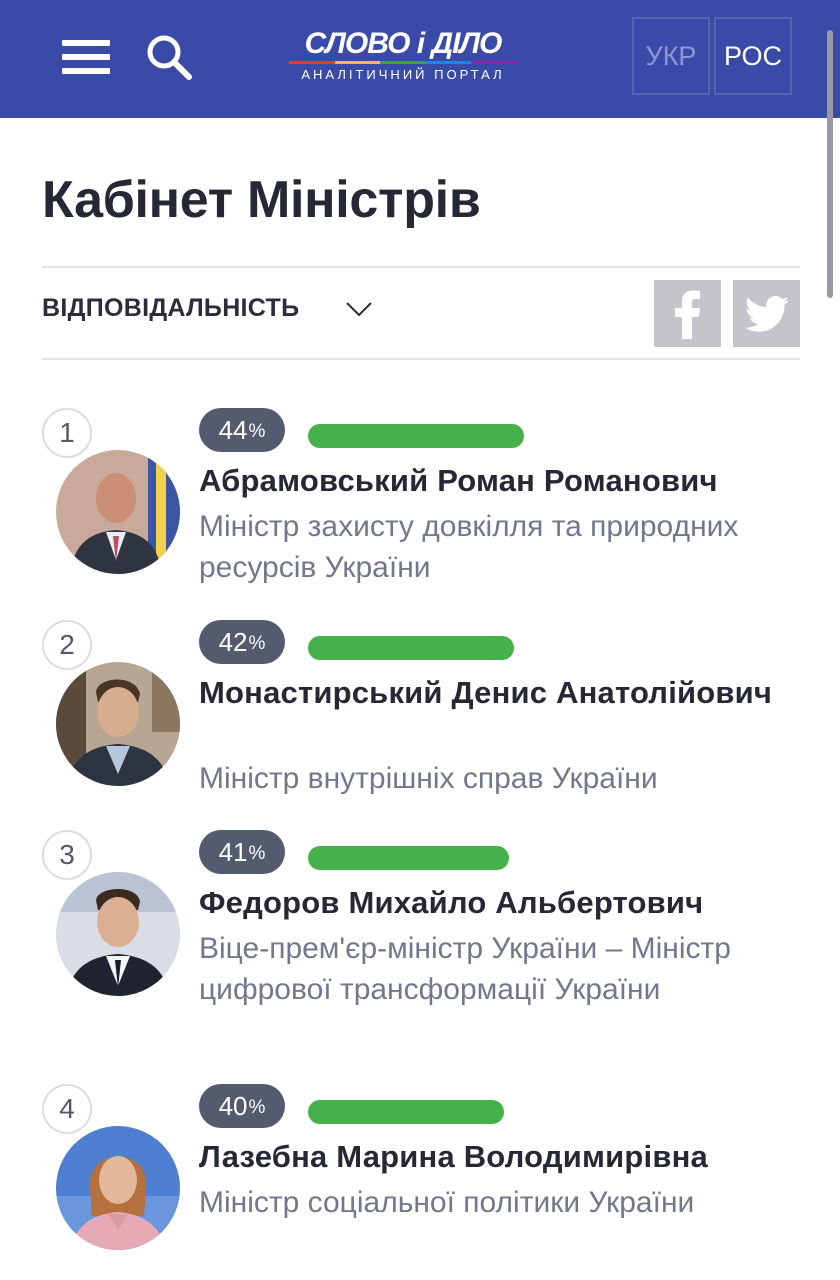 The width and height of the screenshot is (840, 1280). Describe the element at coordinates (499, 903) in the screenshot. I see `minister-name: Федоров Михайло Альбертович` at that location.